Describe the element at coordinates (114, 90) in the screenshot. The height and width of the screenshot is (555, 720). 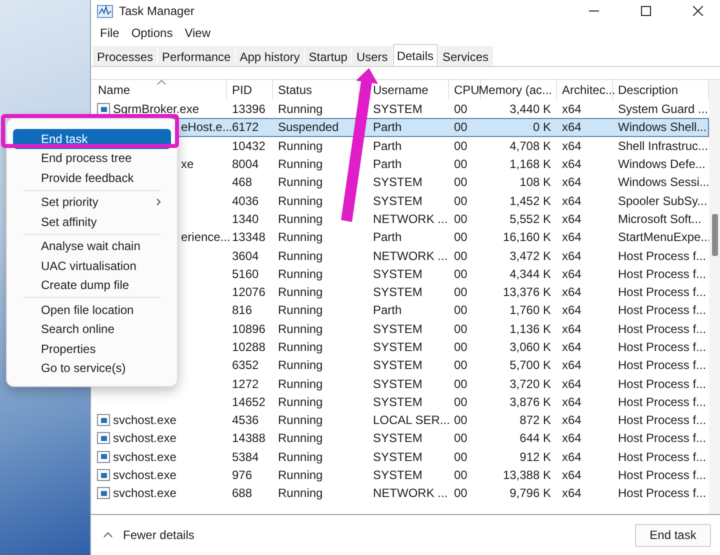
I see `column-header: Name` at that location.